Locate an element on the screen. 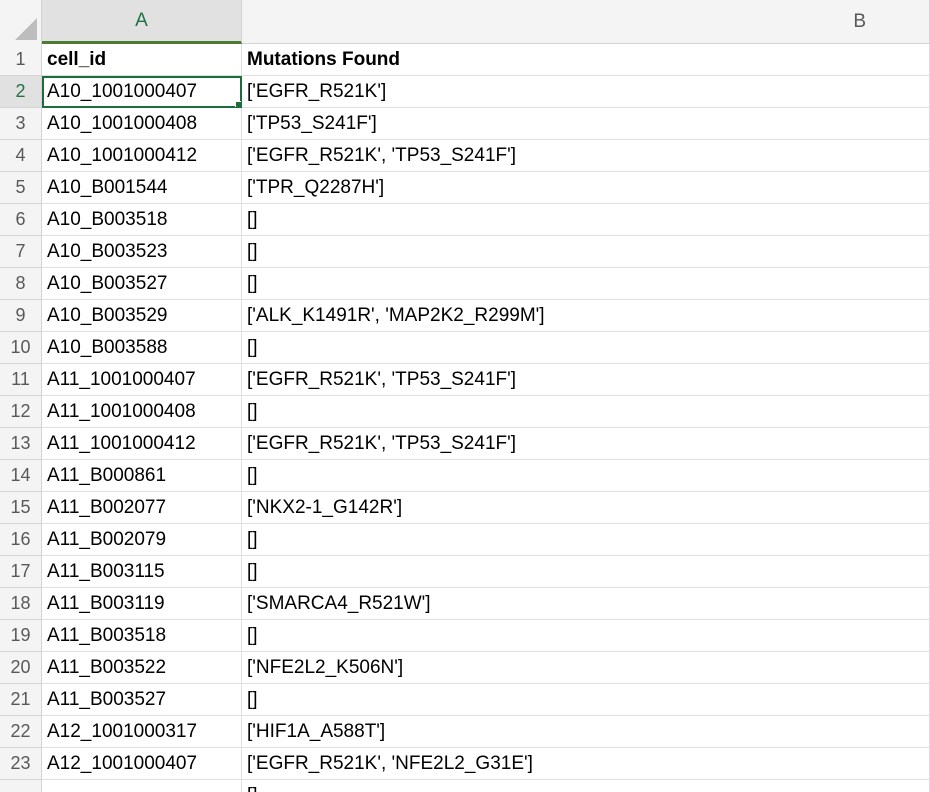  table-row: 15 A11_B002077 ['NKX2-1_G142R'] is located at coordinates (465, 508).